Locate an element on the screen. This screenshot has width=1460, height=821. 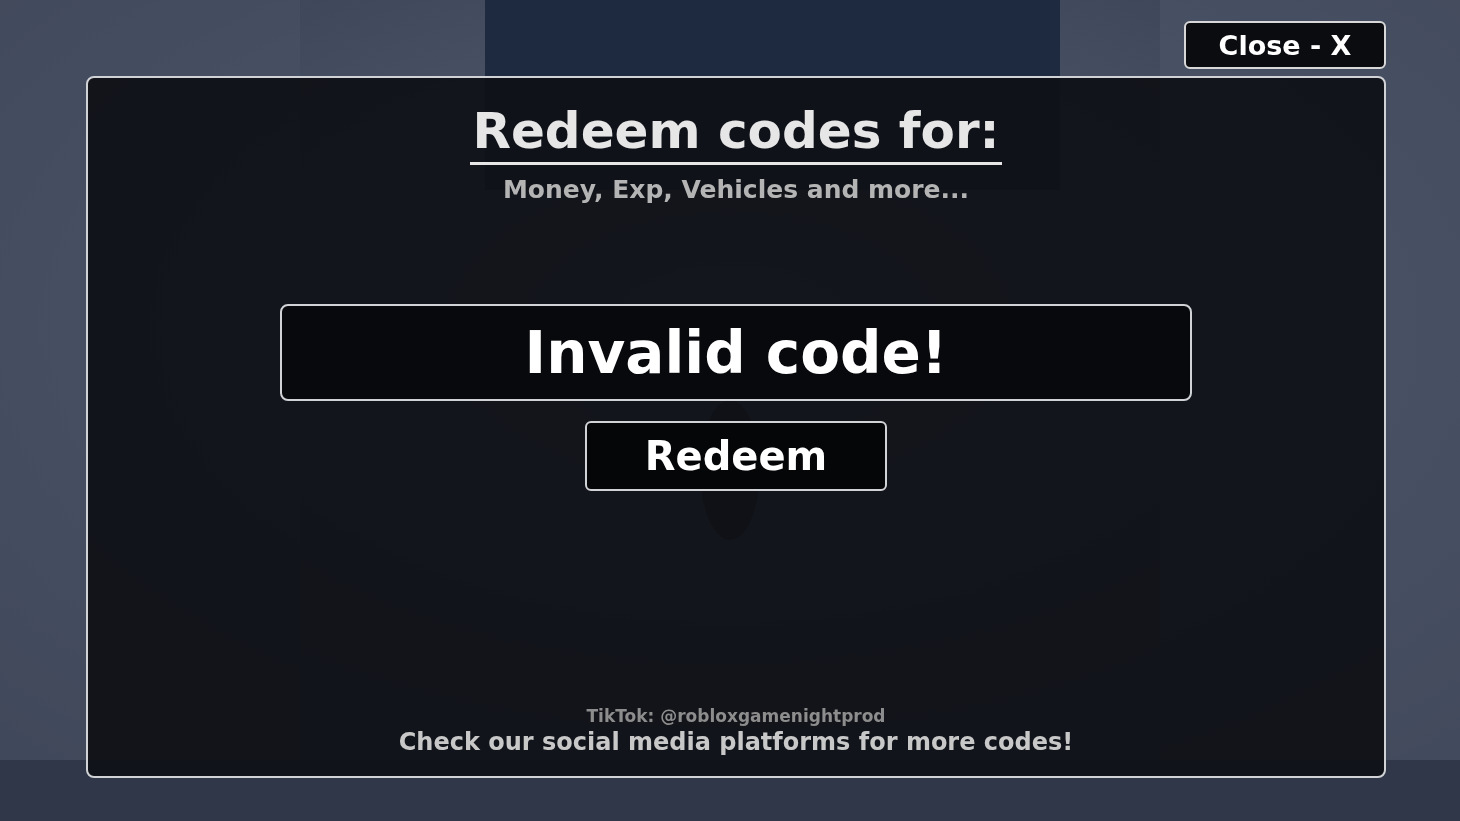
footer-message: Check our social media platforms for more codes! is located at coordinates (736, 742).